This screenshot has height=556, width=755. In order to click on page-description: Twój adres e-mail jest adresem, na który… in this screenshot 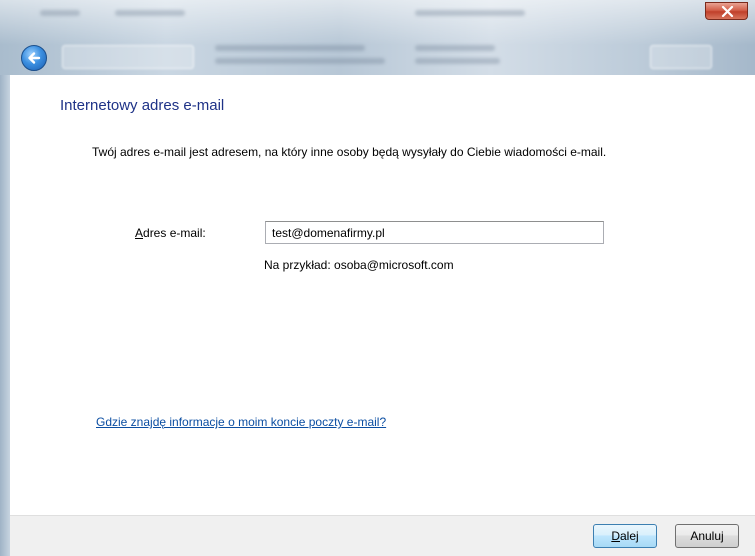, I will do `click(349, 152)`.